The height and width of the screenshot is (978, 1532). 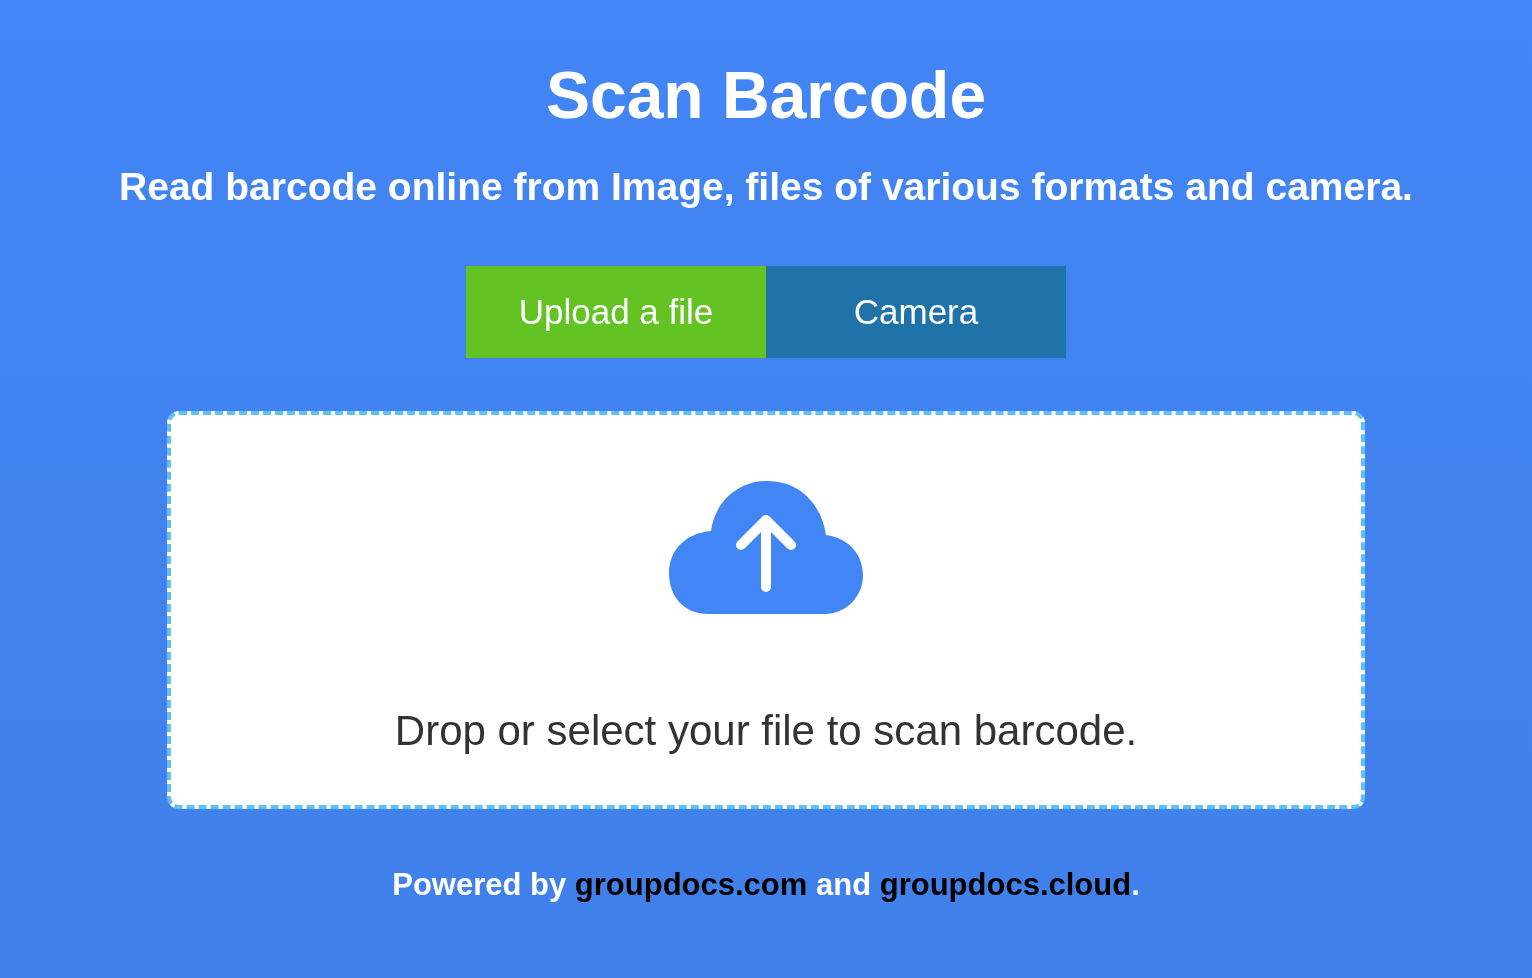 What do you see at coordinates (691, 884) in the screenshot?
I see `footer-link: groupdocs.com` at bounding box center [691, 884].